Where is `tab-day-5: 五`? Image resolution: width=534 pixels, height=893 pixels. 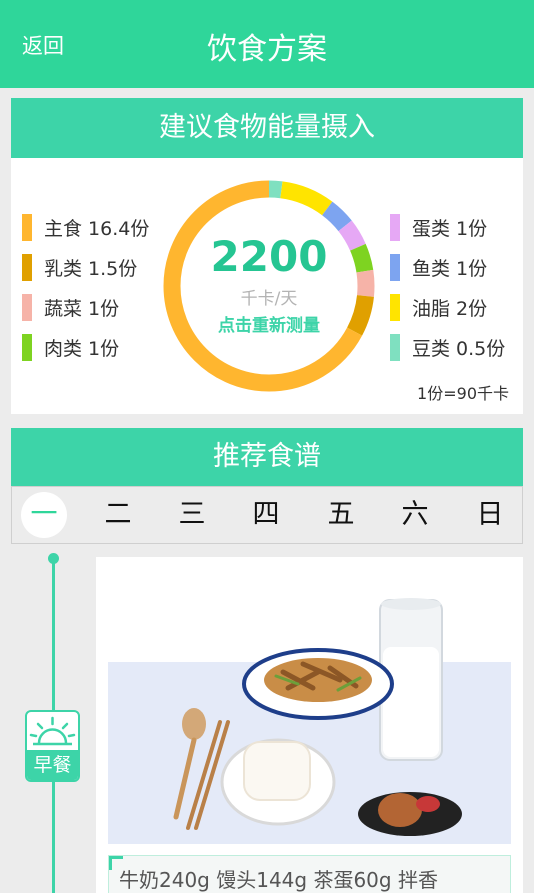
tab-day-5: 五 is located at coordinates (341, 515).